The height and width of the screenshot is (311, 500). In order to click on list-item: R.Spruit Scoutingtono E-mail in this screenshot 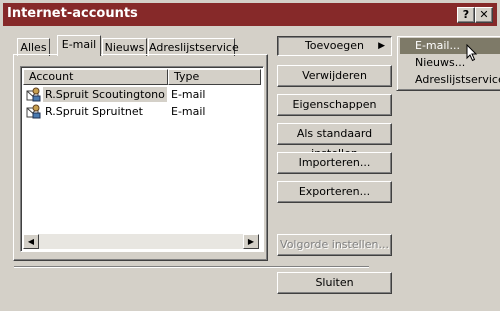, I will do `click(141, 94)`.